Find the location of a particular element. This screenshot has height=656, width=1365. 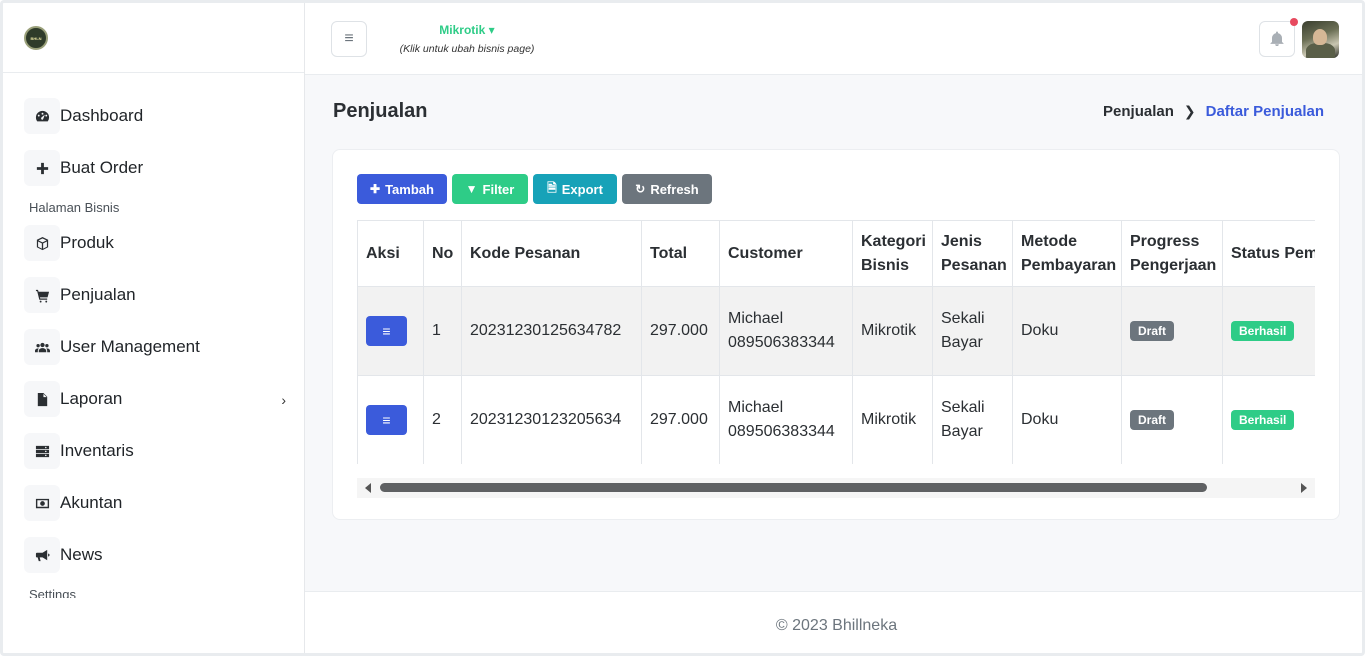

money-icon is located at coordinates (42, 503).